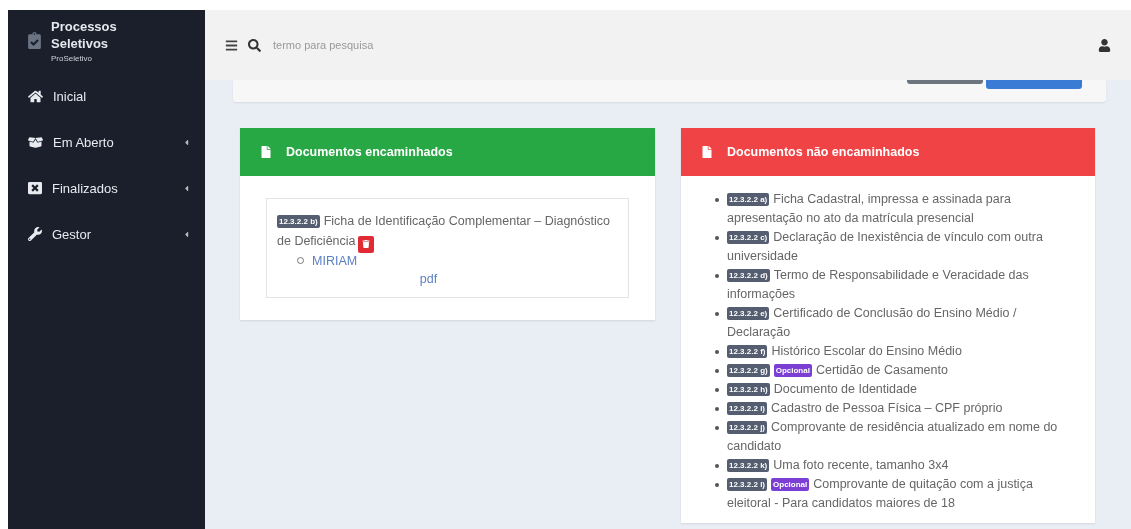  Describe the element at coordinates (106, 188) in the screenshot. I see `sidebar-item: Finalizados` at that location.